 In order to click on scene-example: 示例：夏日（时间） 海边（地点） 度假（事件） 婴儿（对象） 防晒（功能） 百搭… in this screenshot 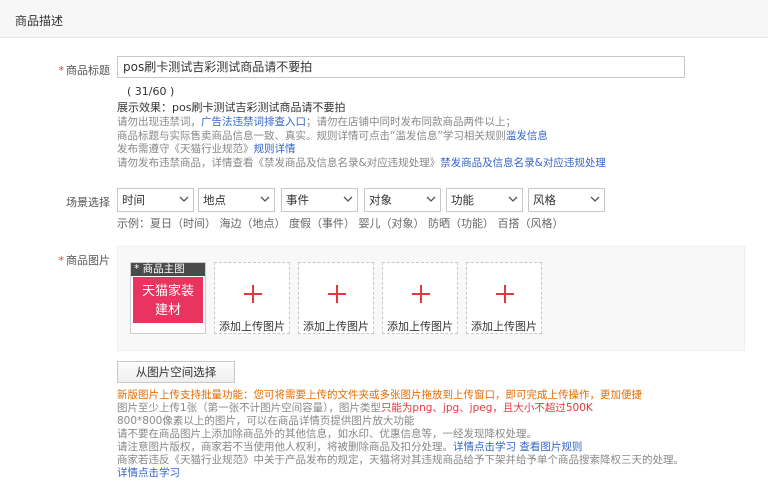, I will do `click(340, 223)`.